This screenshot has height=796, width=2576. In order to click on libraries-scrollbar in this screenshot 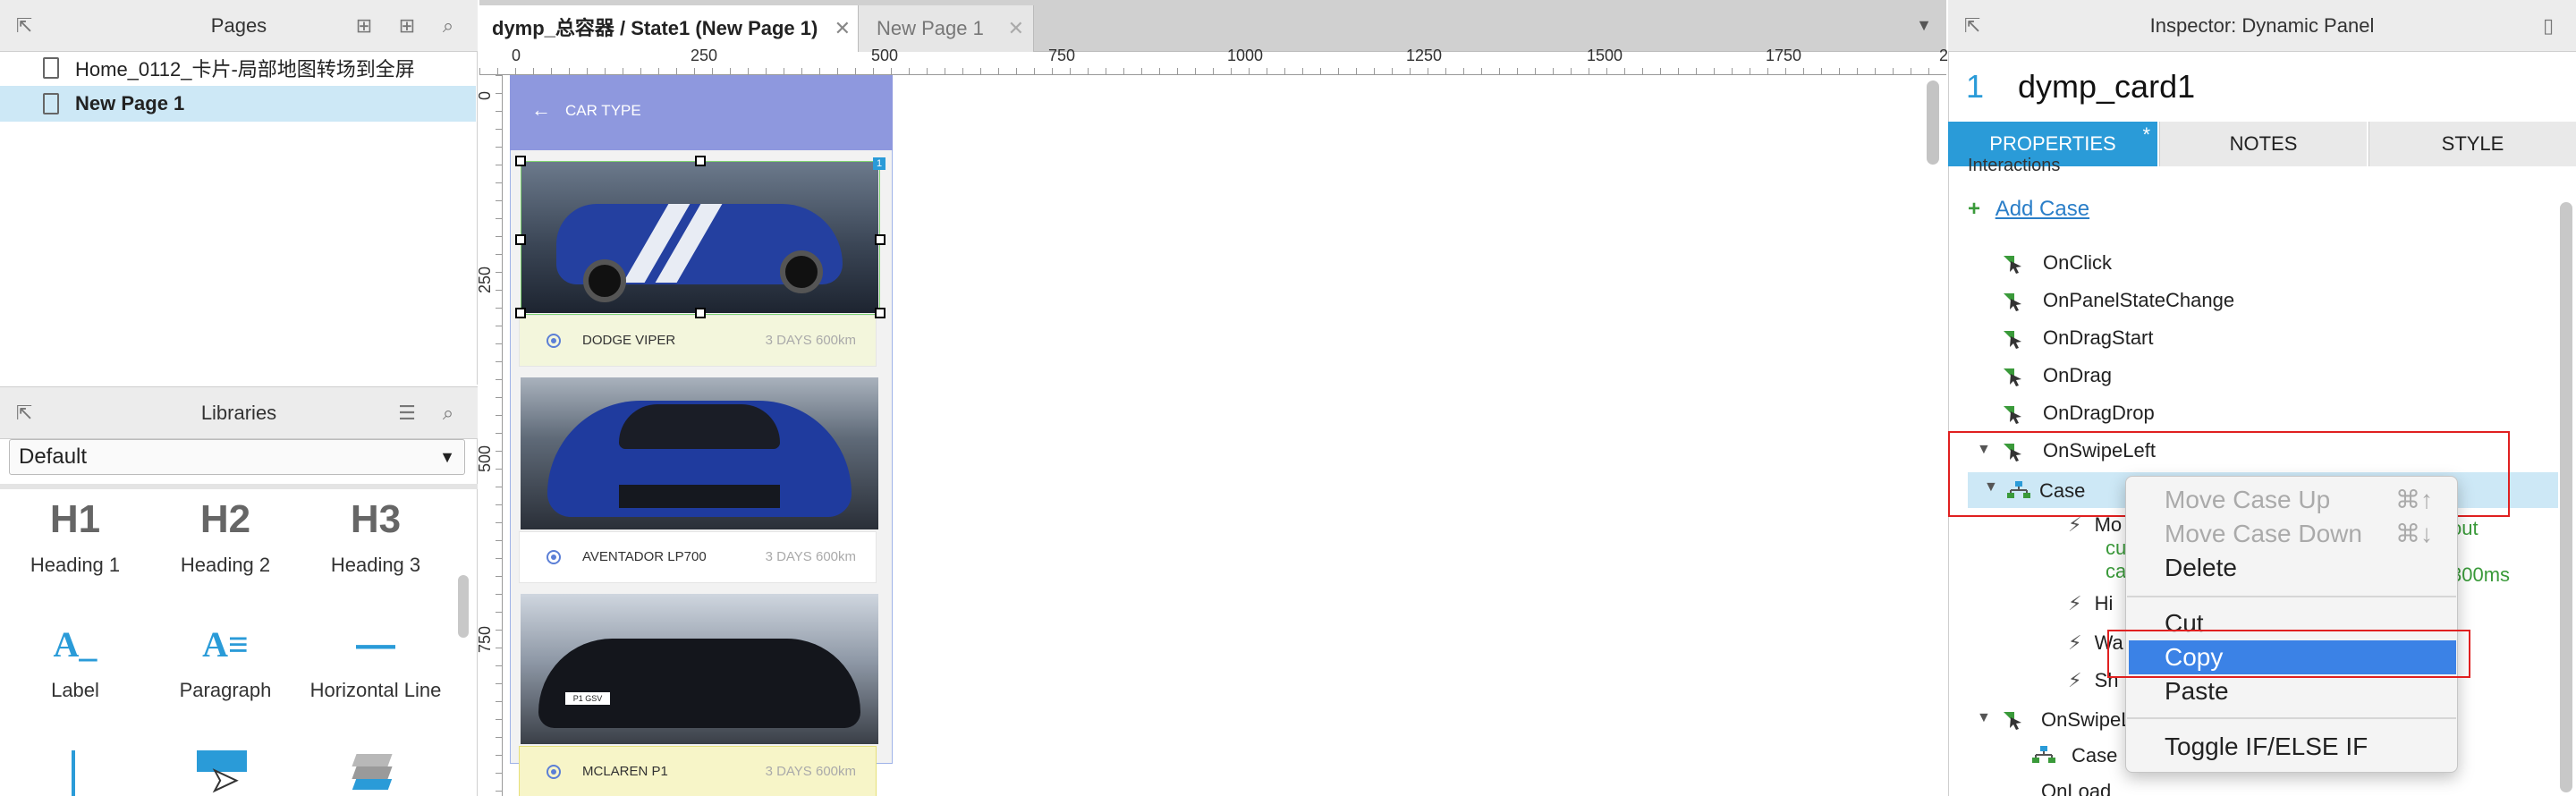, I will do `click(463, 606)`.